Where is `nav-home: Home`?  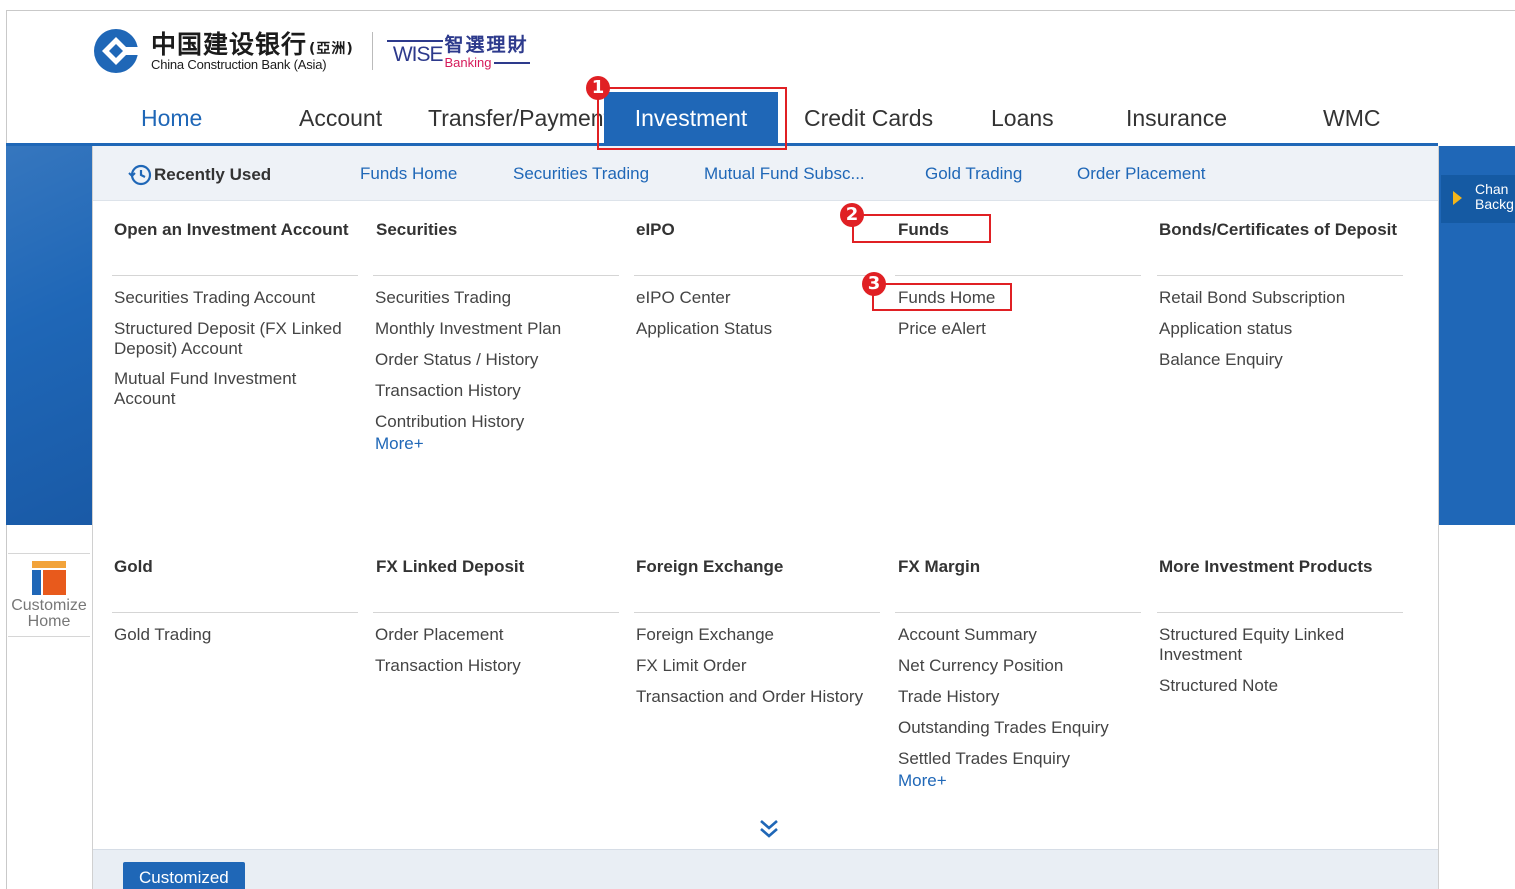 nav-home: Home is located at coordinates (171, 117).